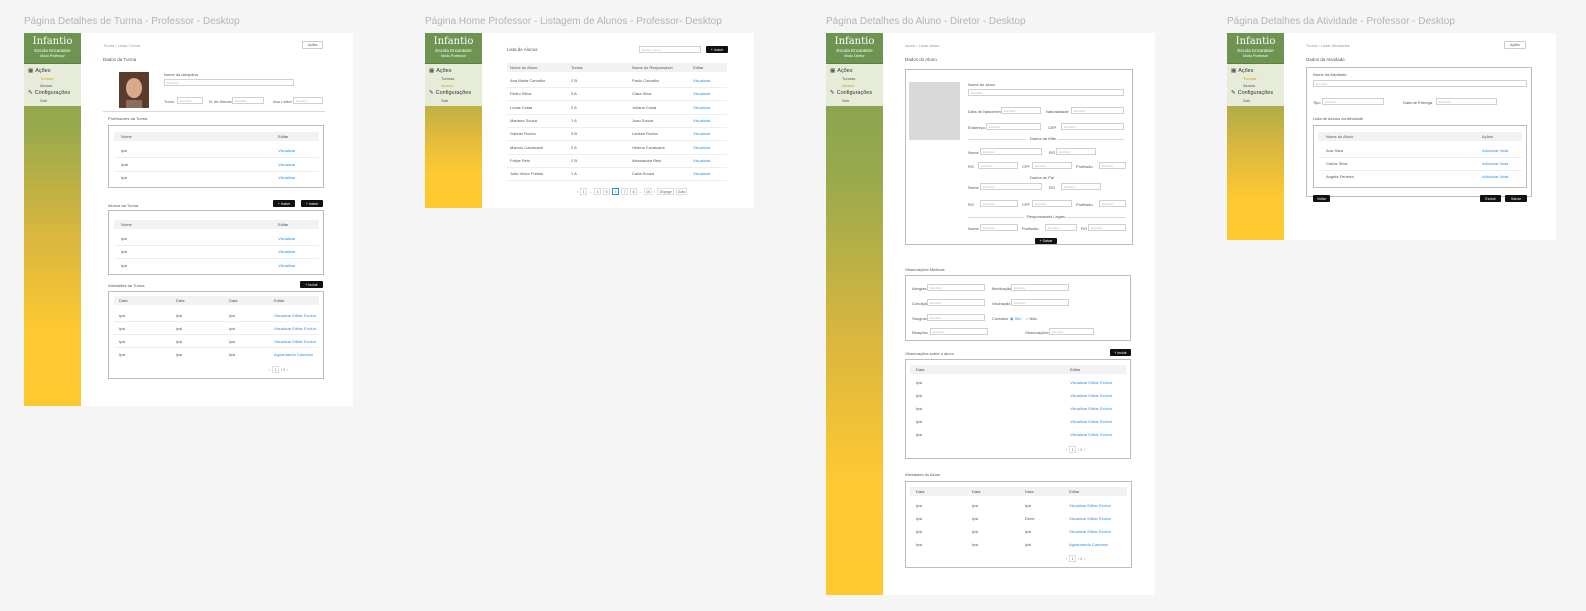 This screenshot has width=1586, height=611. I want to click on father-rg-input: Escolher, so click(1081, 186).